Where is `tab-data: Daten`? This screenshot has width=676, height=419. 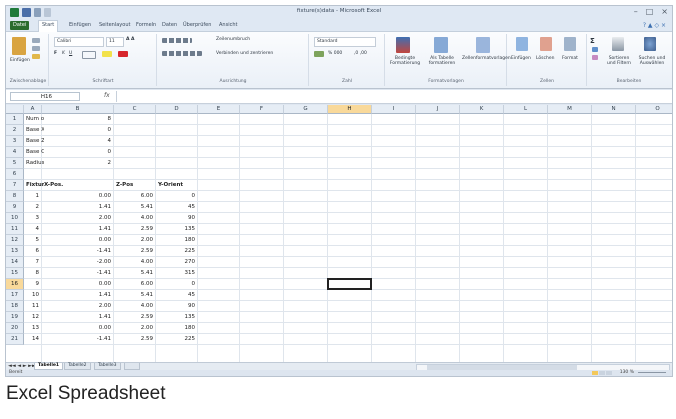
tab-data: Daten is located at coordinates (169, 25).